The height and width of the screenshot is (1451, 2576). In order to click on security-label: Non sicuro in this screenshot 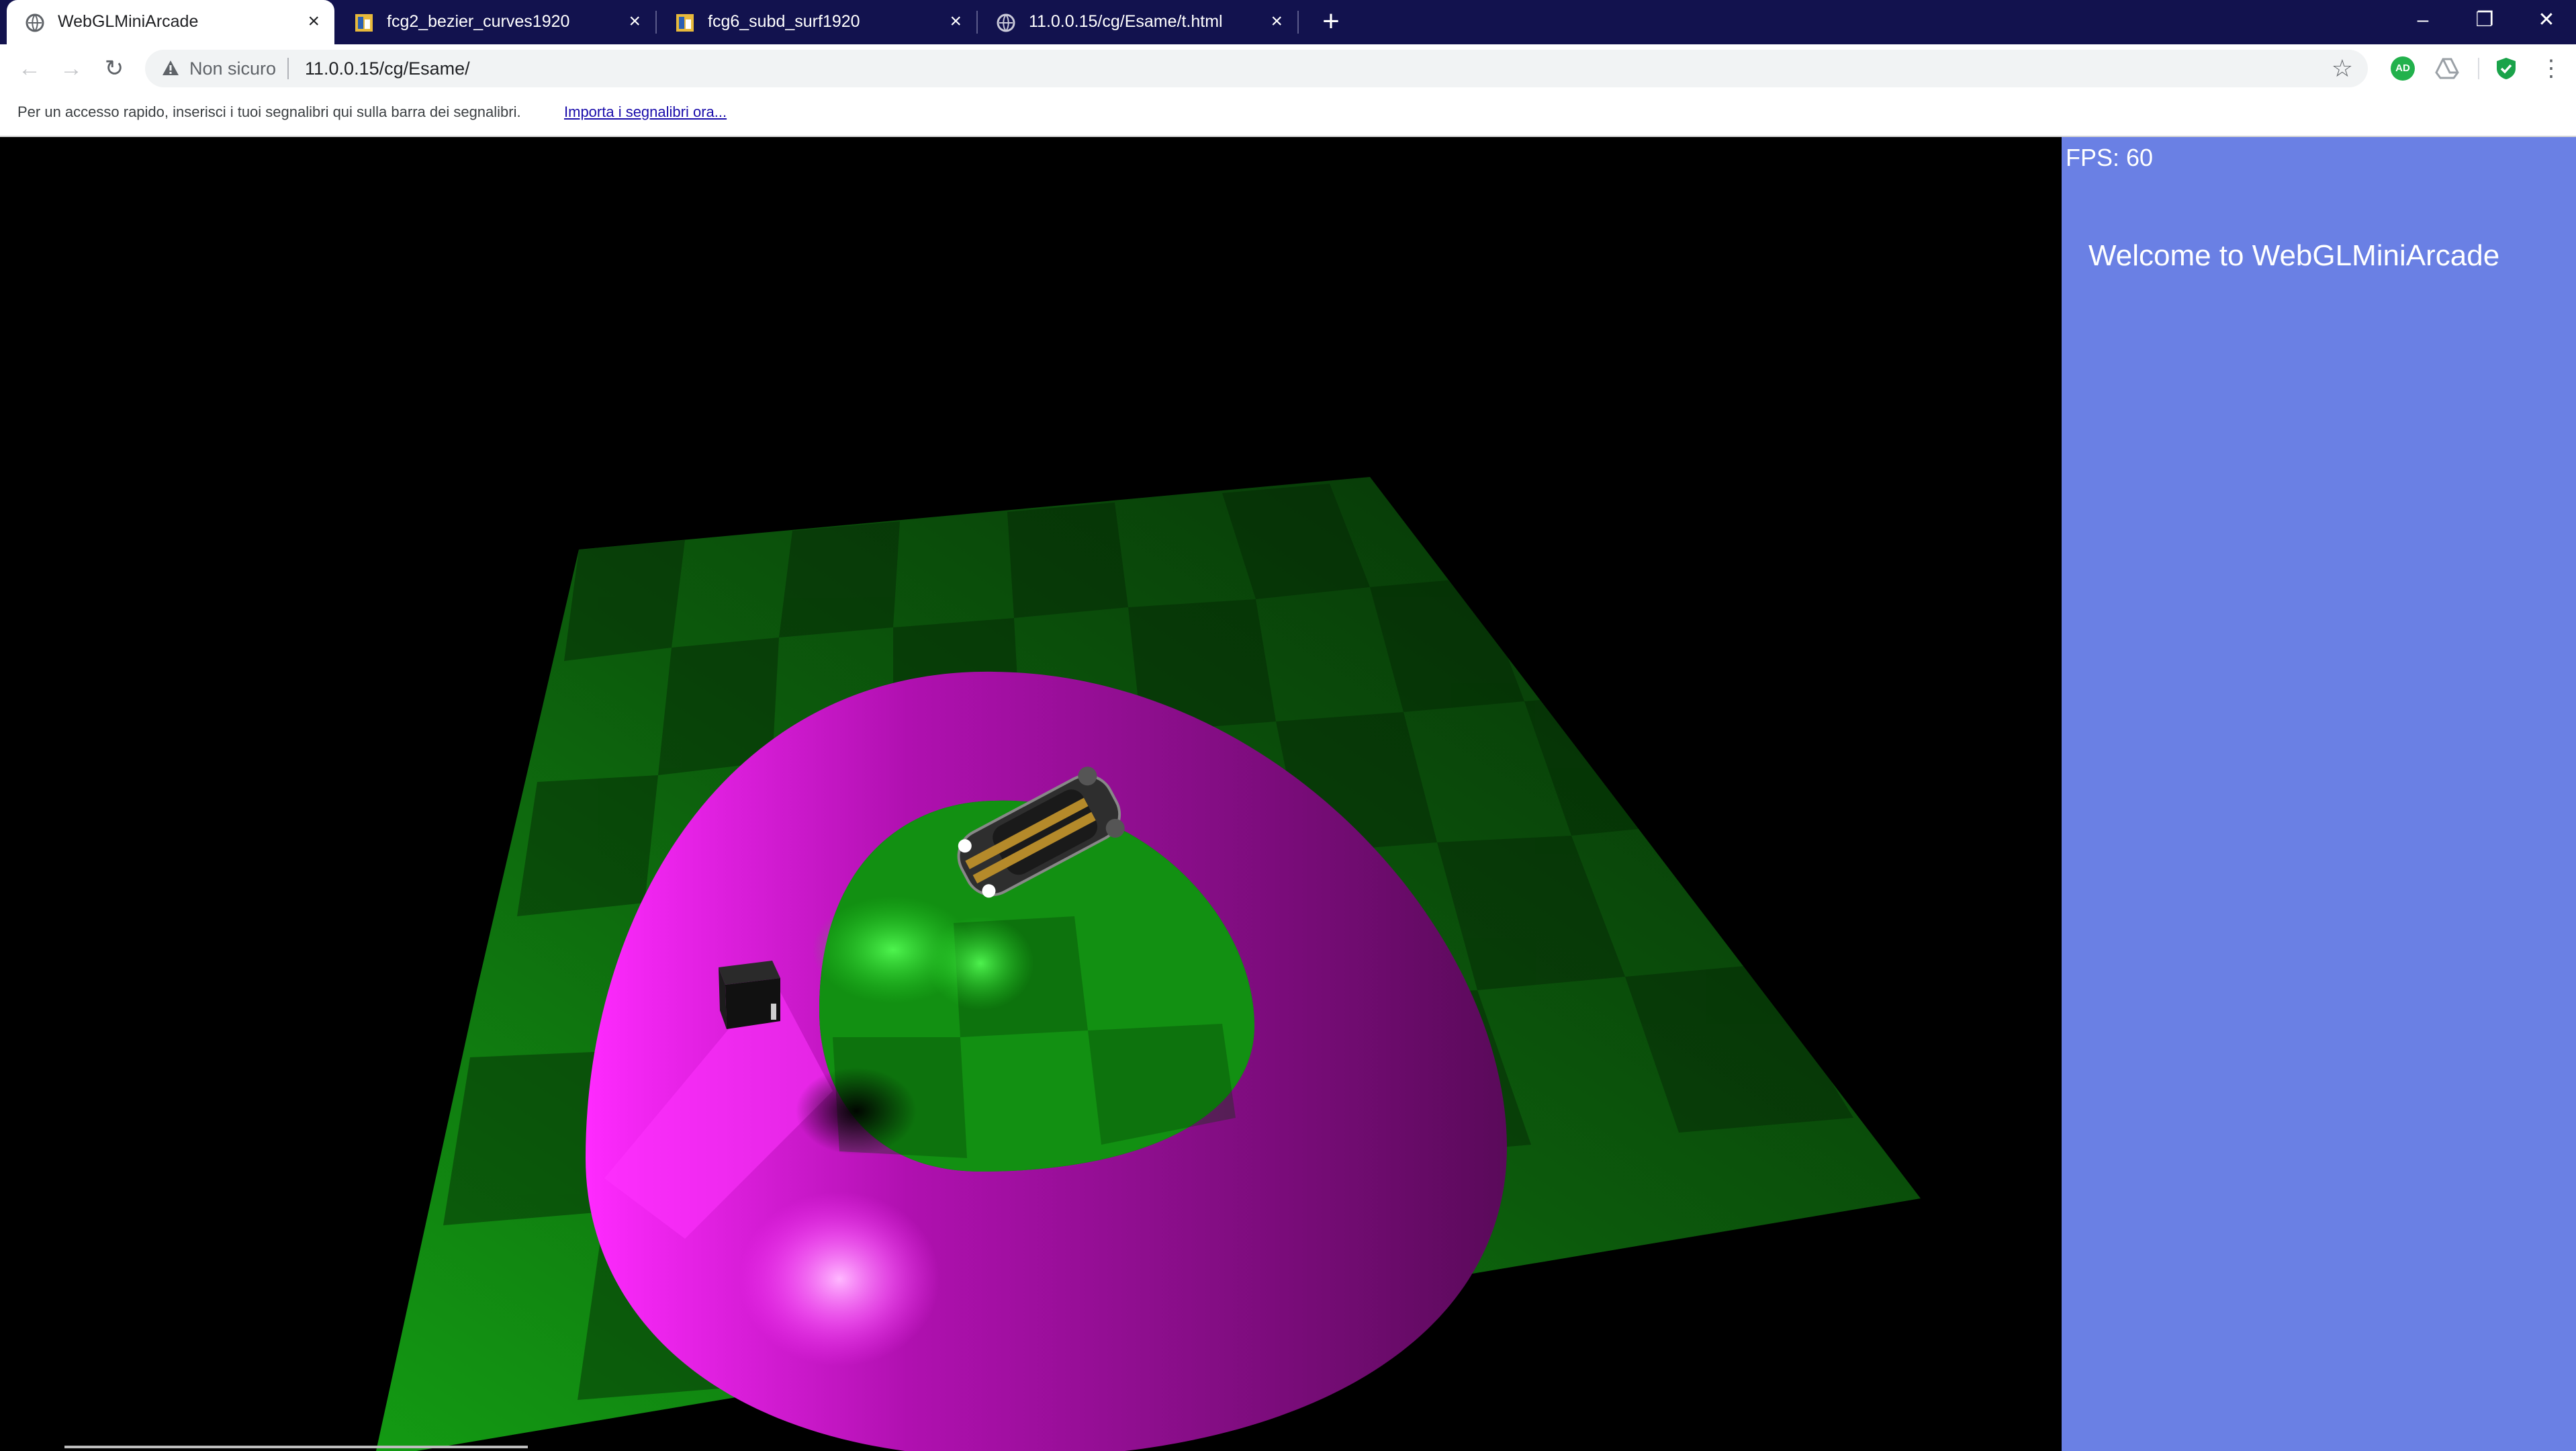, I will do `click(232, 68)`.